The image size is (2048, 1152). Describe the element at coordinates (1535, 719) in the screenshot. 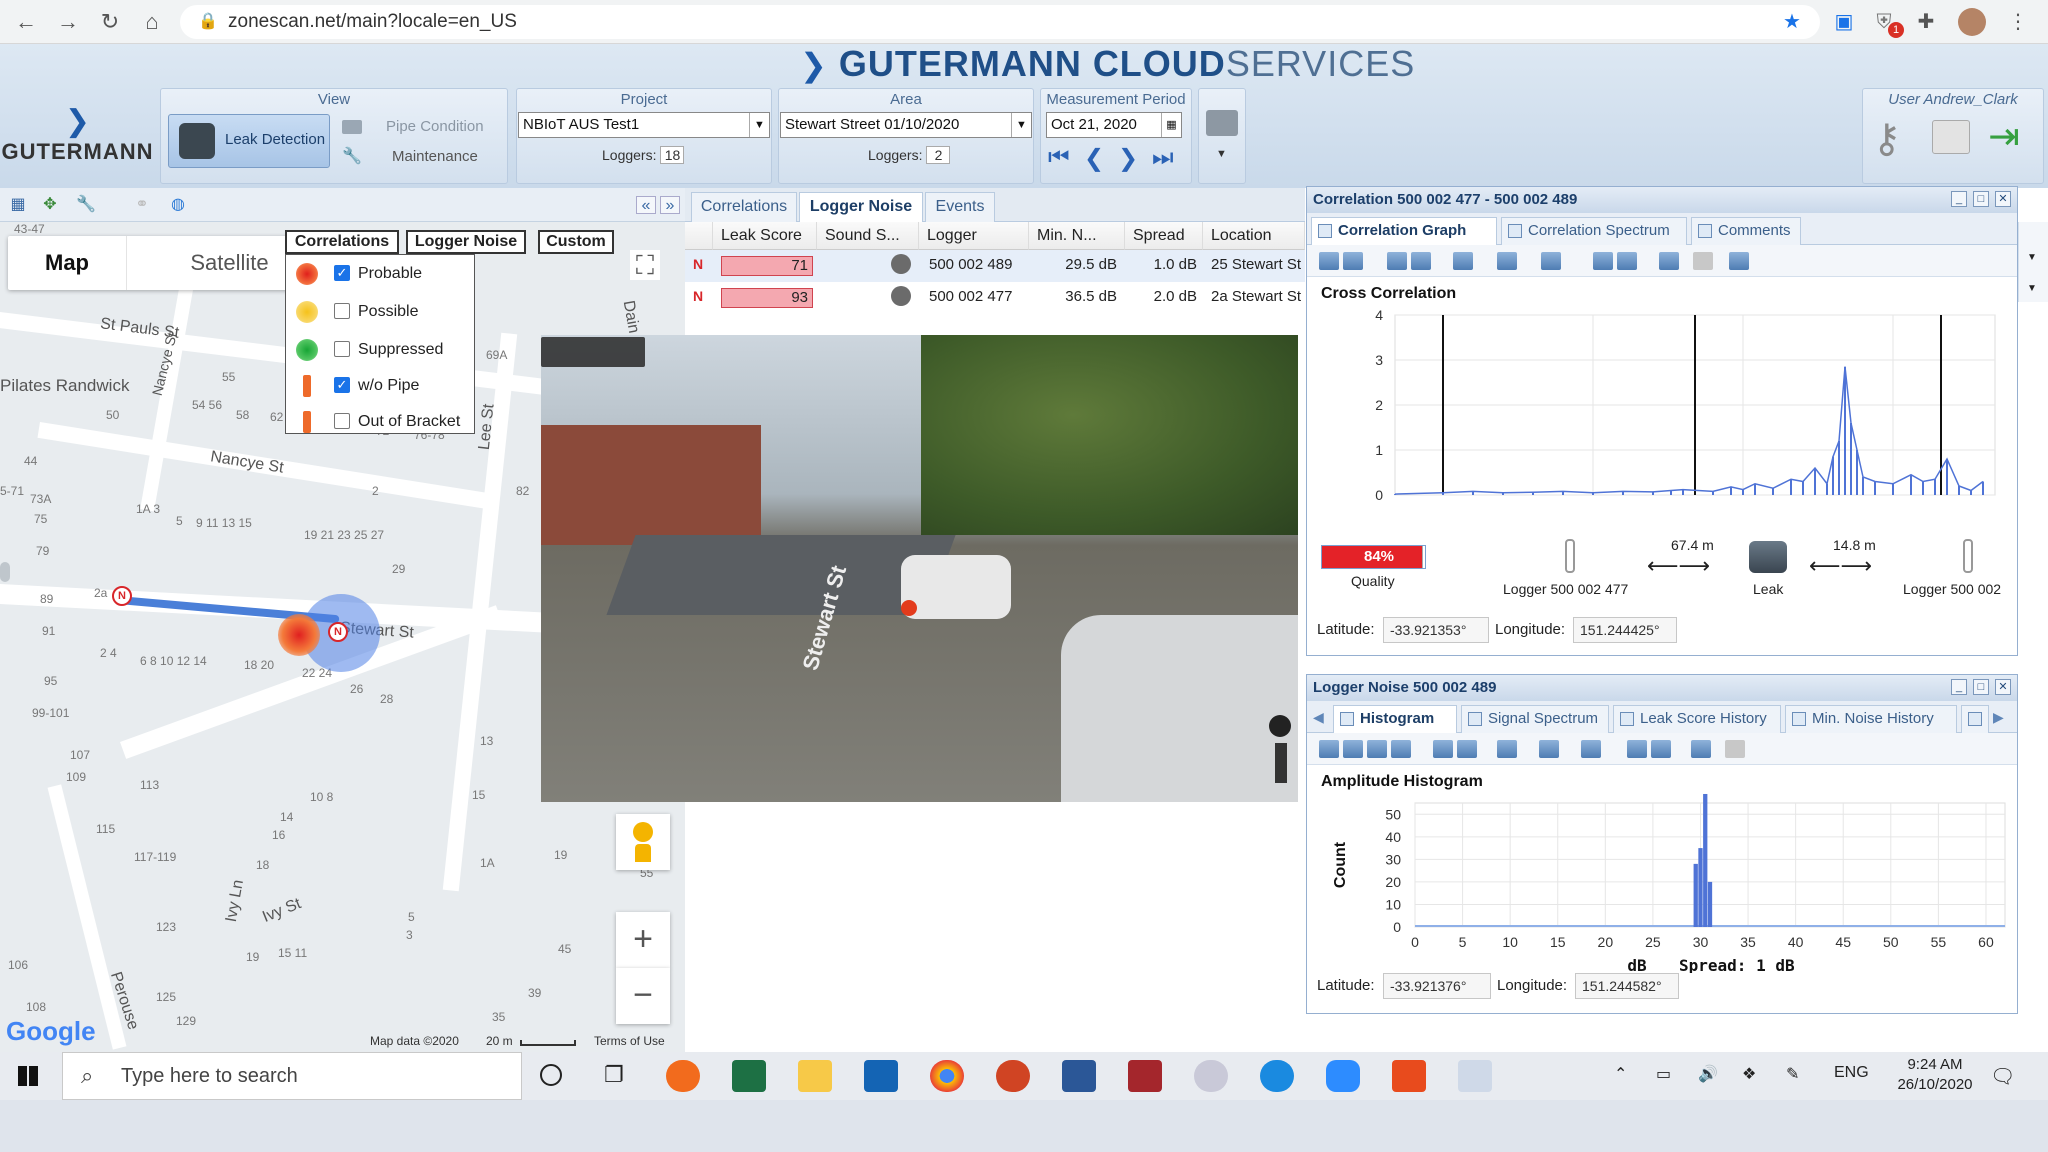

I see `tab-signal-spectrum: Signal Spectrum` at that location.